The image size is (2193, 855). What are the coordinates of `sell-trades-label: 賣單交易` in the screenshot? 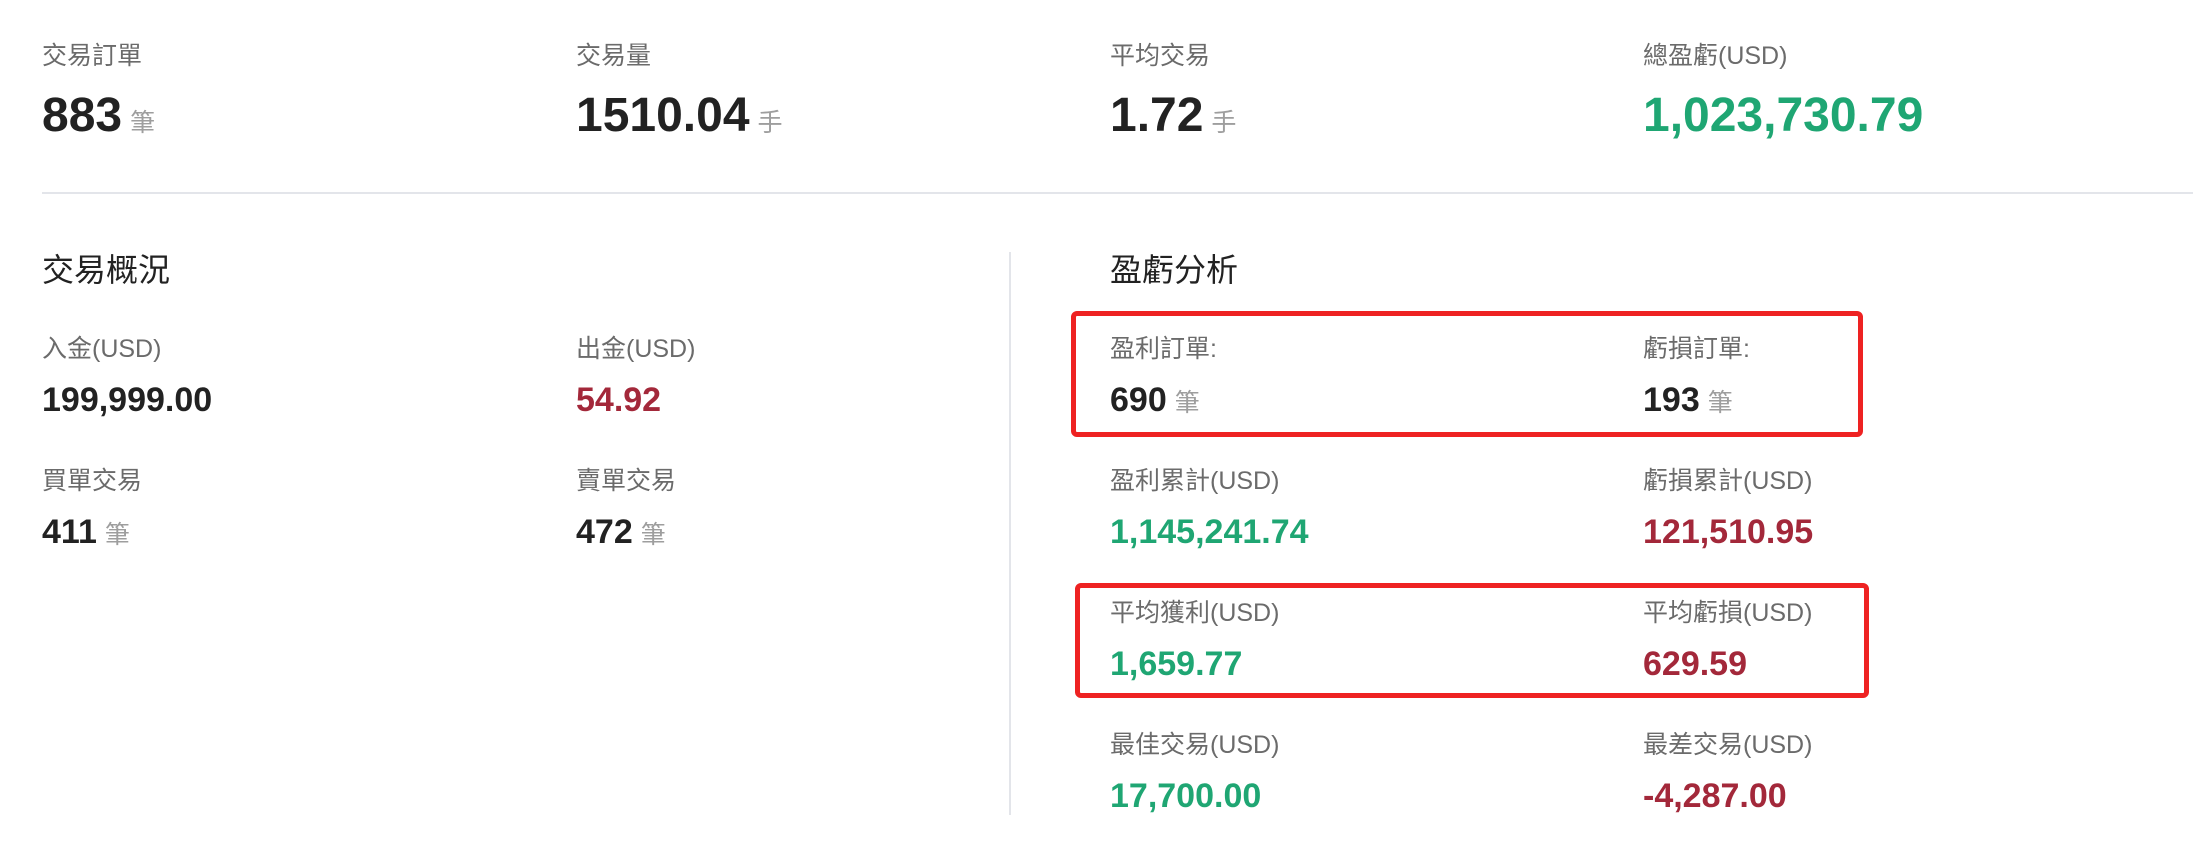 It's located at (626, 481).